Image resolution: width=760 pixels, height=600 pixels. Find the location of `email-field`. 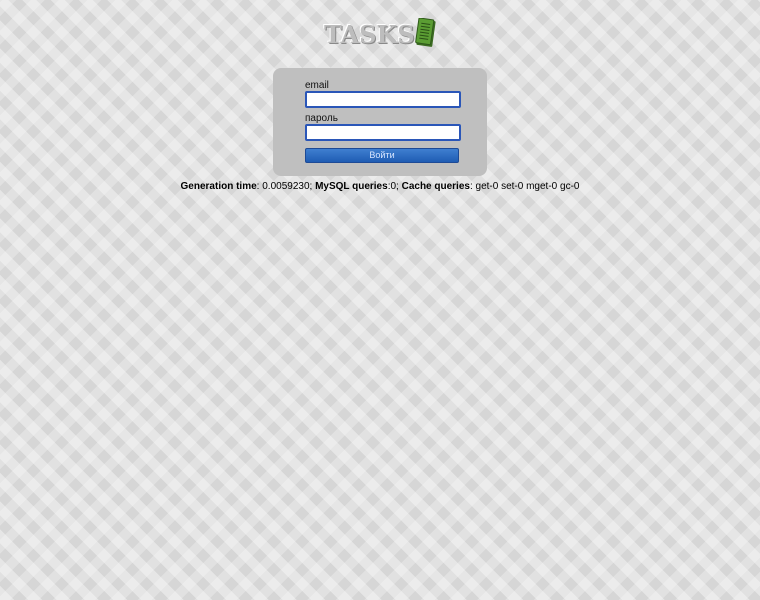

email-field is located at coordinates (383, 99).